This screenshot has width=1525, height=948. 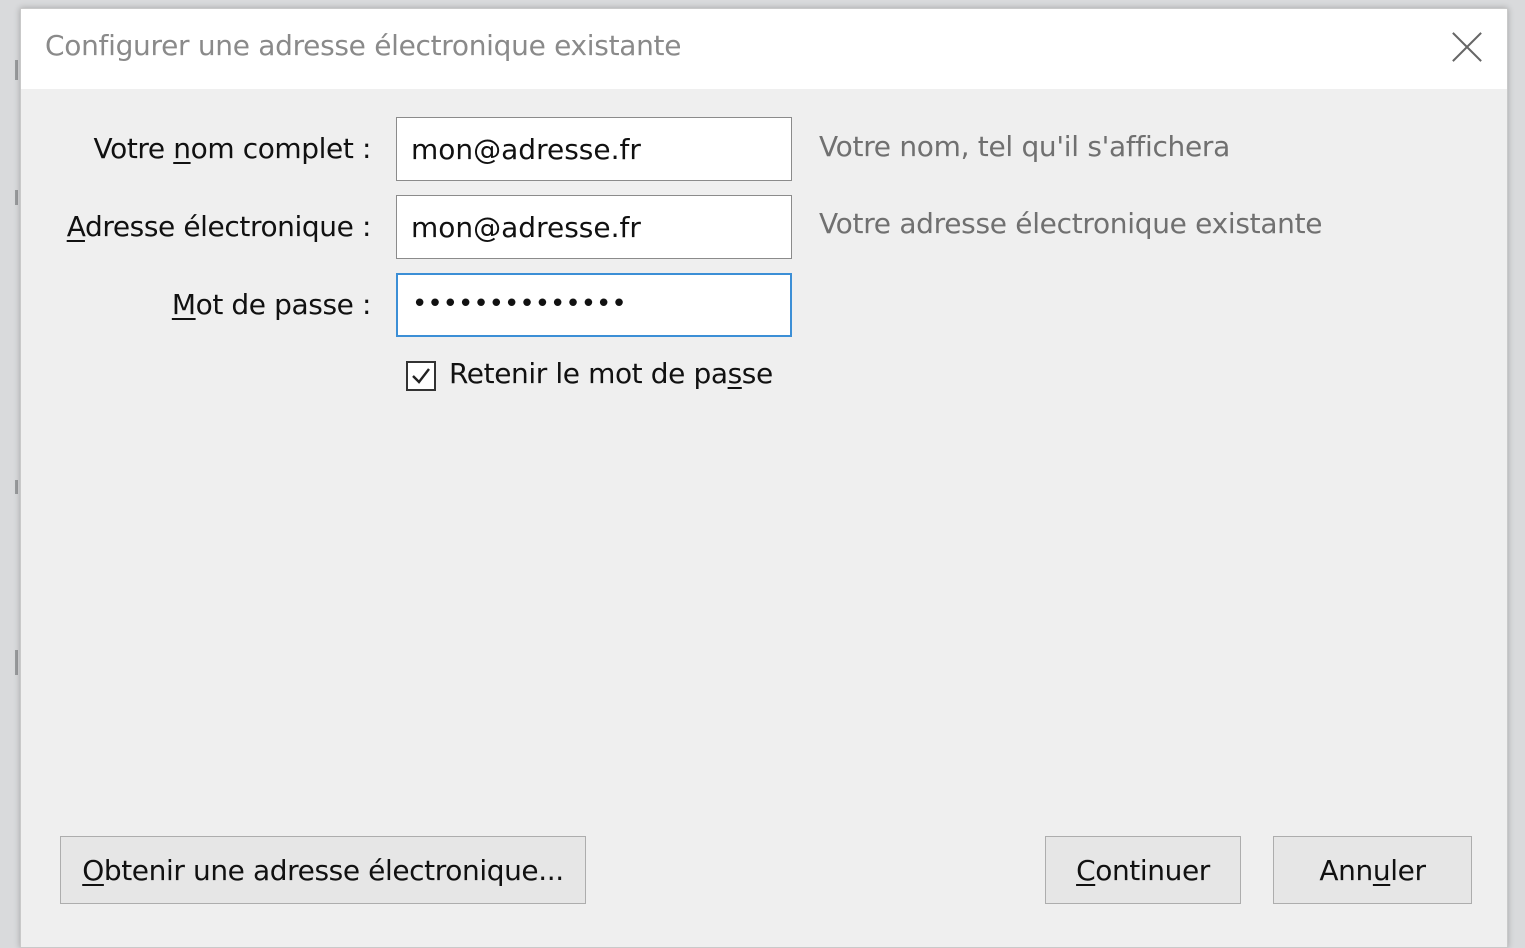 I want to click on close-icon, so click(x=1467, y=47).